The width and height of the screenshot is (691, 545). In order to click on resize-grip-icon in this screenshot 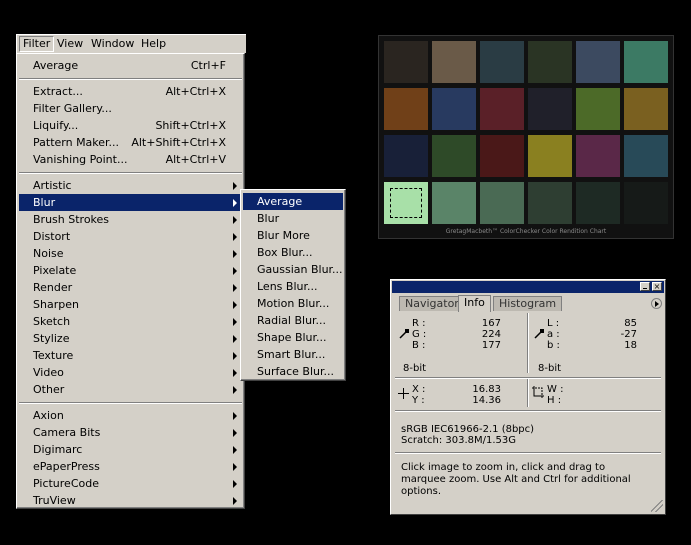, I will do `click(657, 506)`.